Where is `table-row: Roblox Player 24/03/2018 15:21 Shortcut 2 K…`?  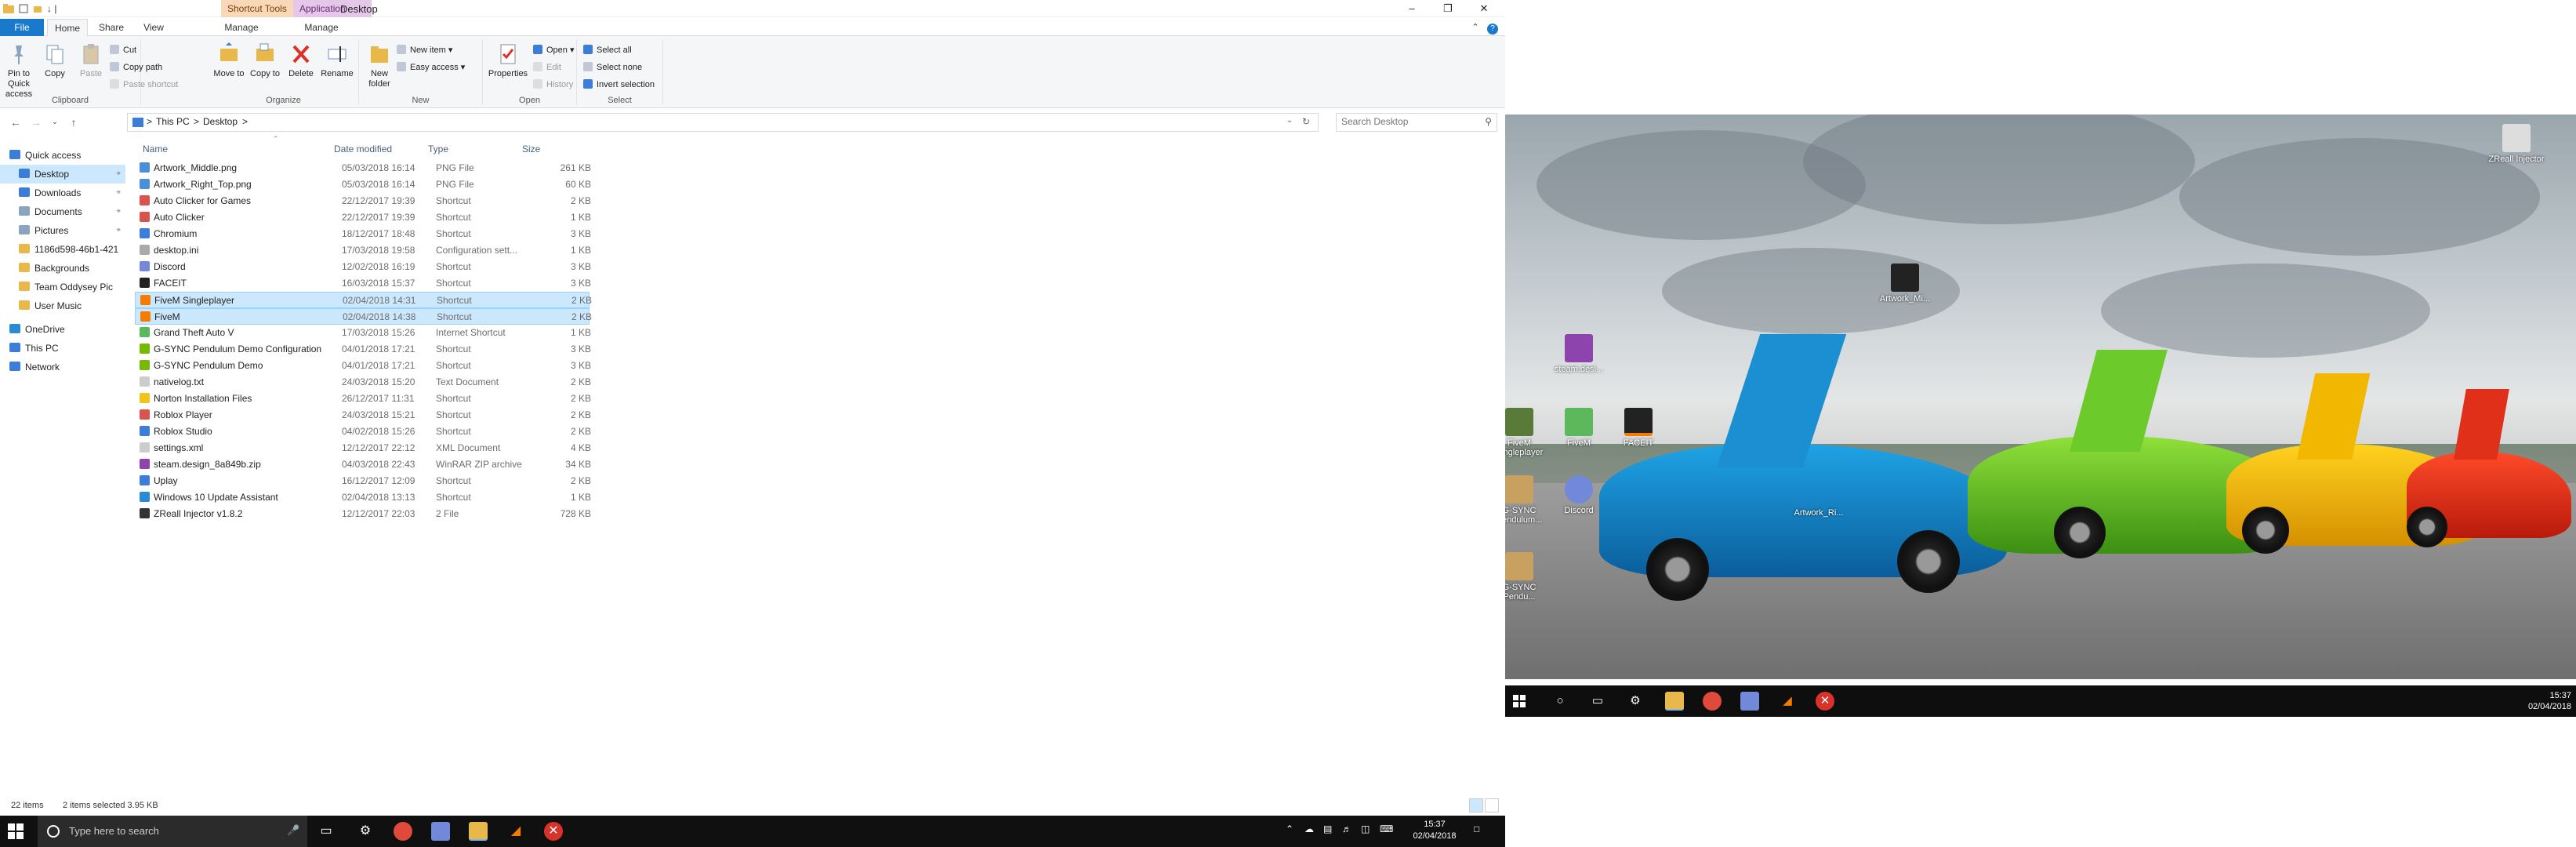 table-row: Roblox Player 24/03/2018 15:21 Shortcut 2 K… is located at coordinates (363, 415).